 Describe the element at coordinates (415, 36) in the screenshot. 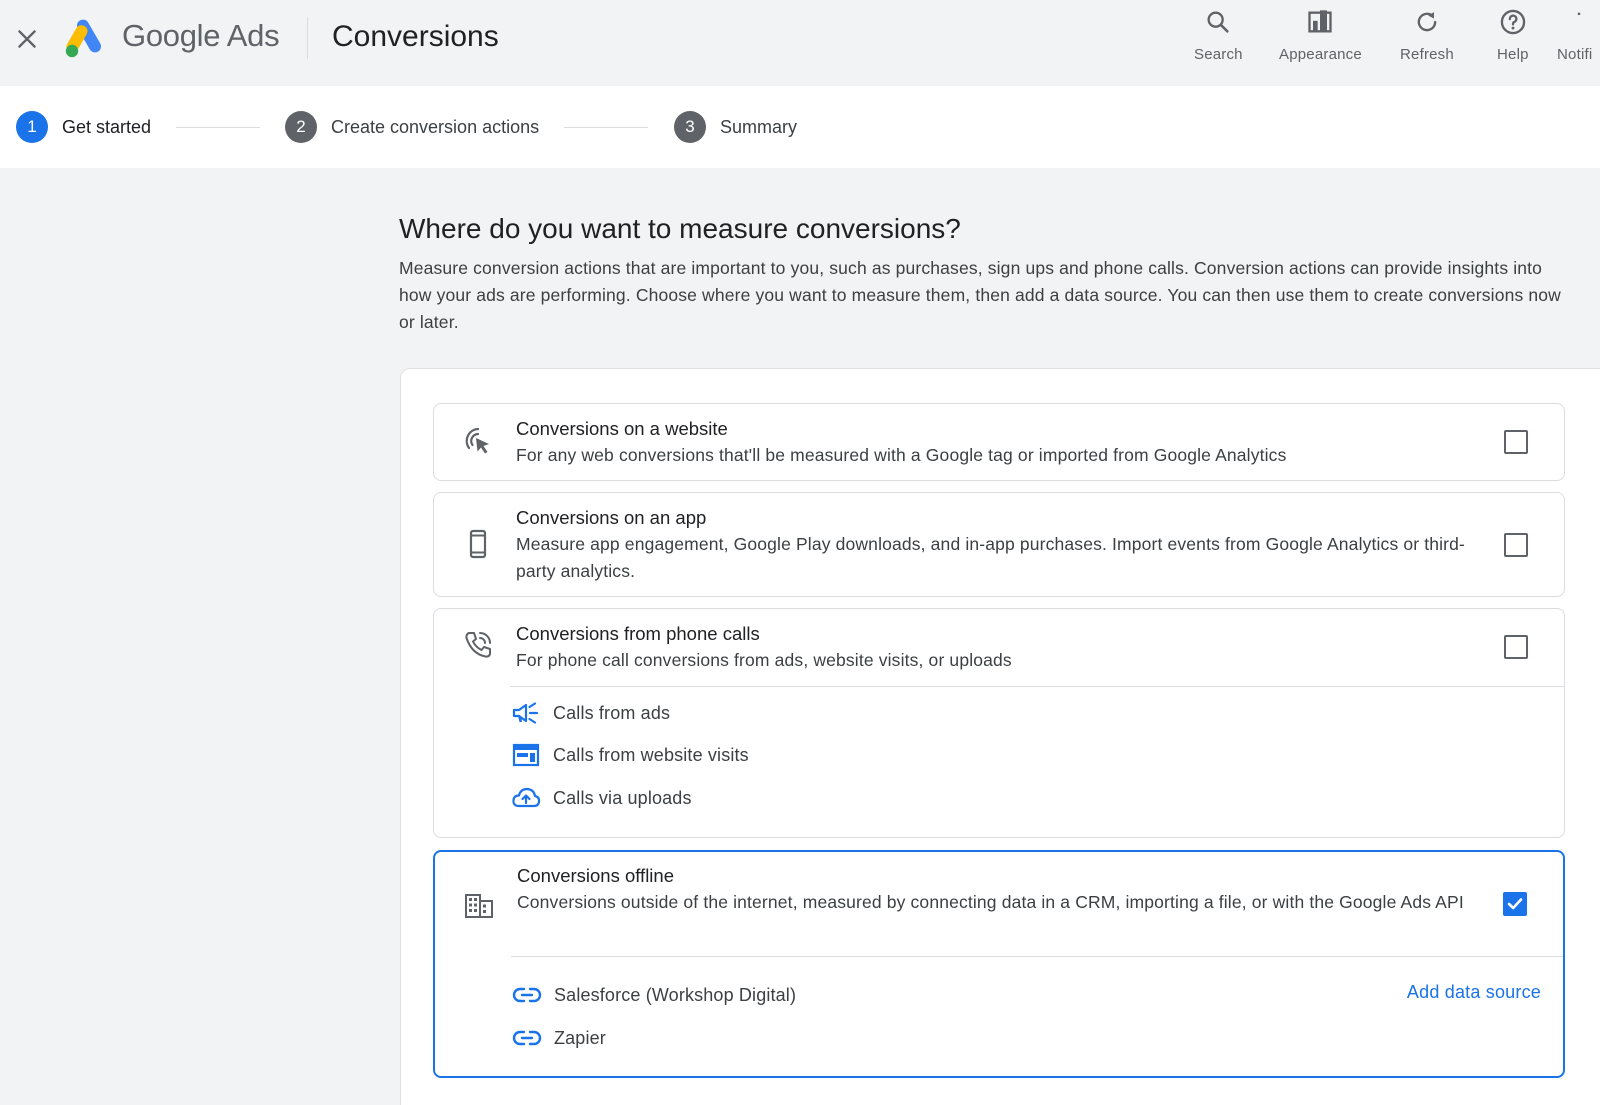

I see `page-title: Conversions` at that location.